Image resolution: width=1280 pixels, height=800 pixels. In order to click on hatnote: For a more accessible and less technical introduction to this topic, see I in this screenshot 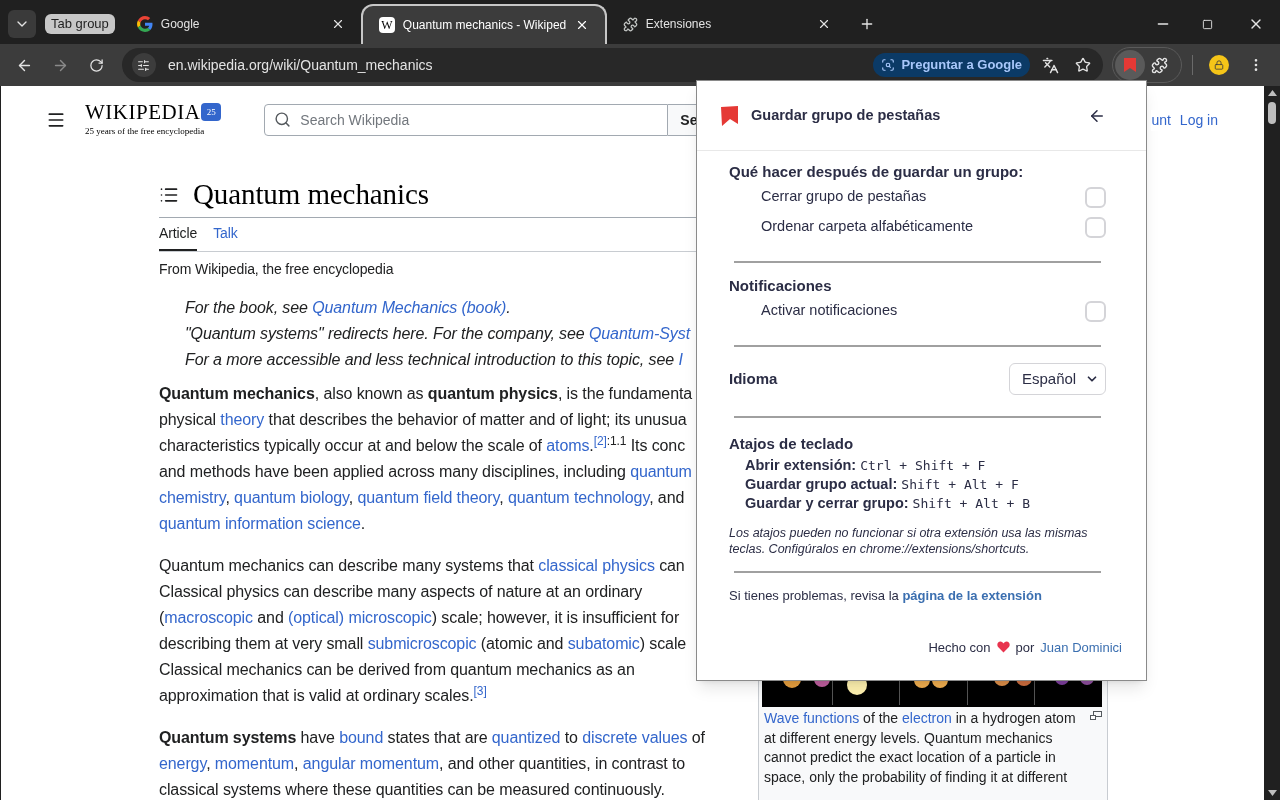, I will do `click(434, 360)`.